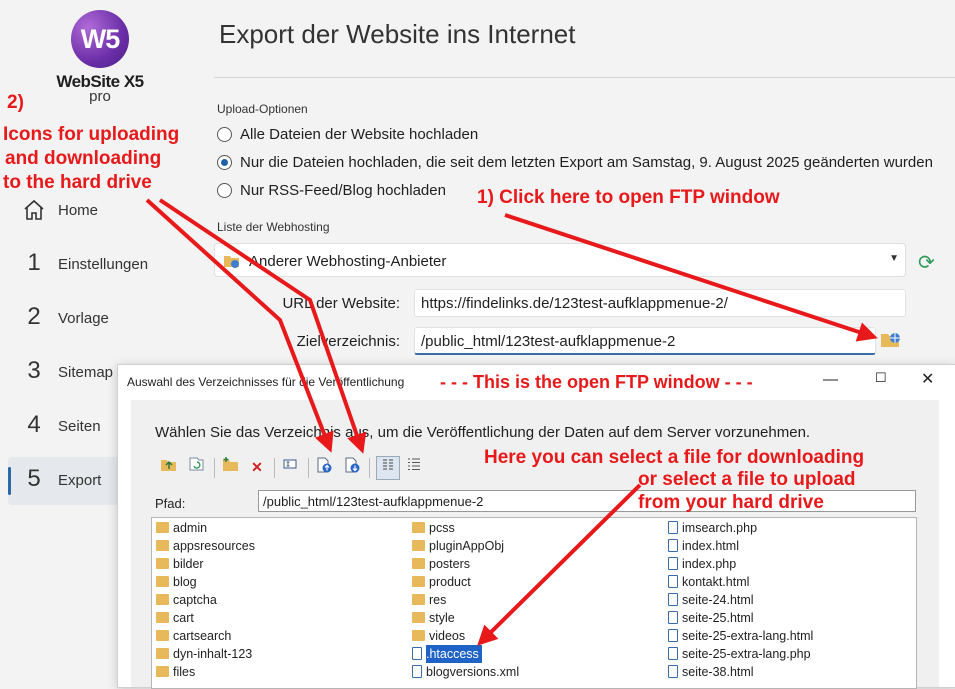 This screenshot has width=955, height=689. I want to click on file-list-item: seite-38.html, so click(711, 672).